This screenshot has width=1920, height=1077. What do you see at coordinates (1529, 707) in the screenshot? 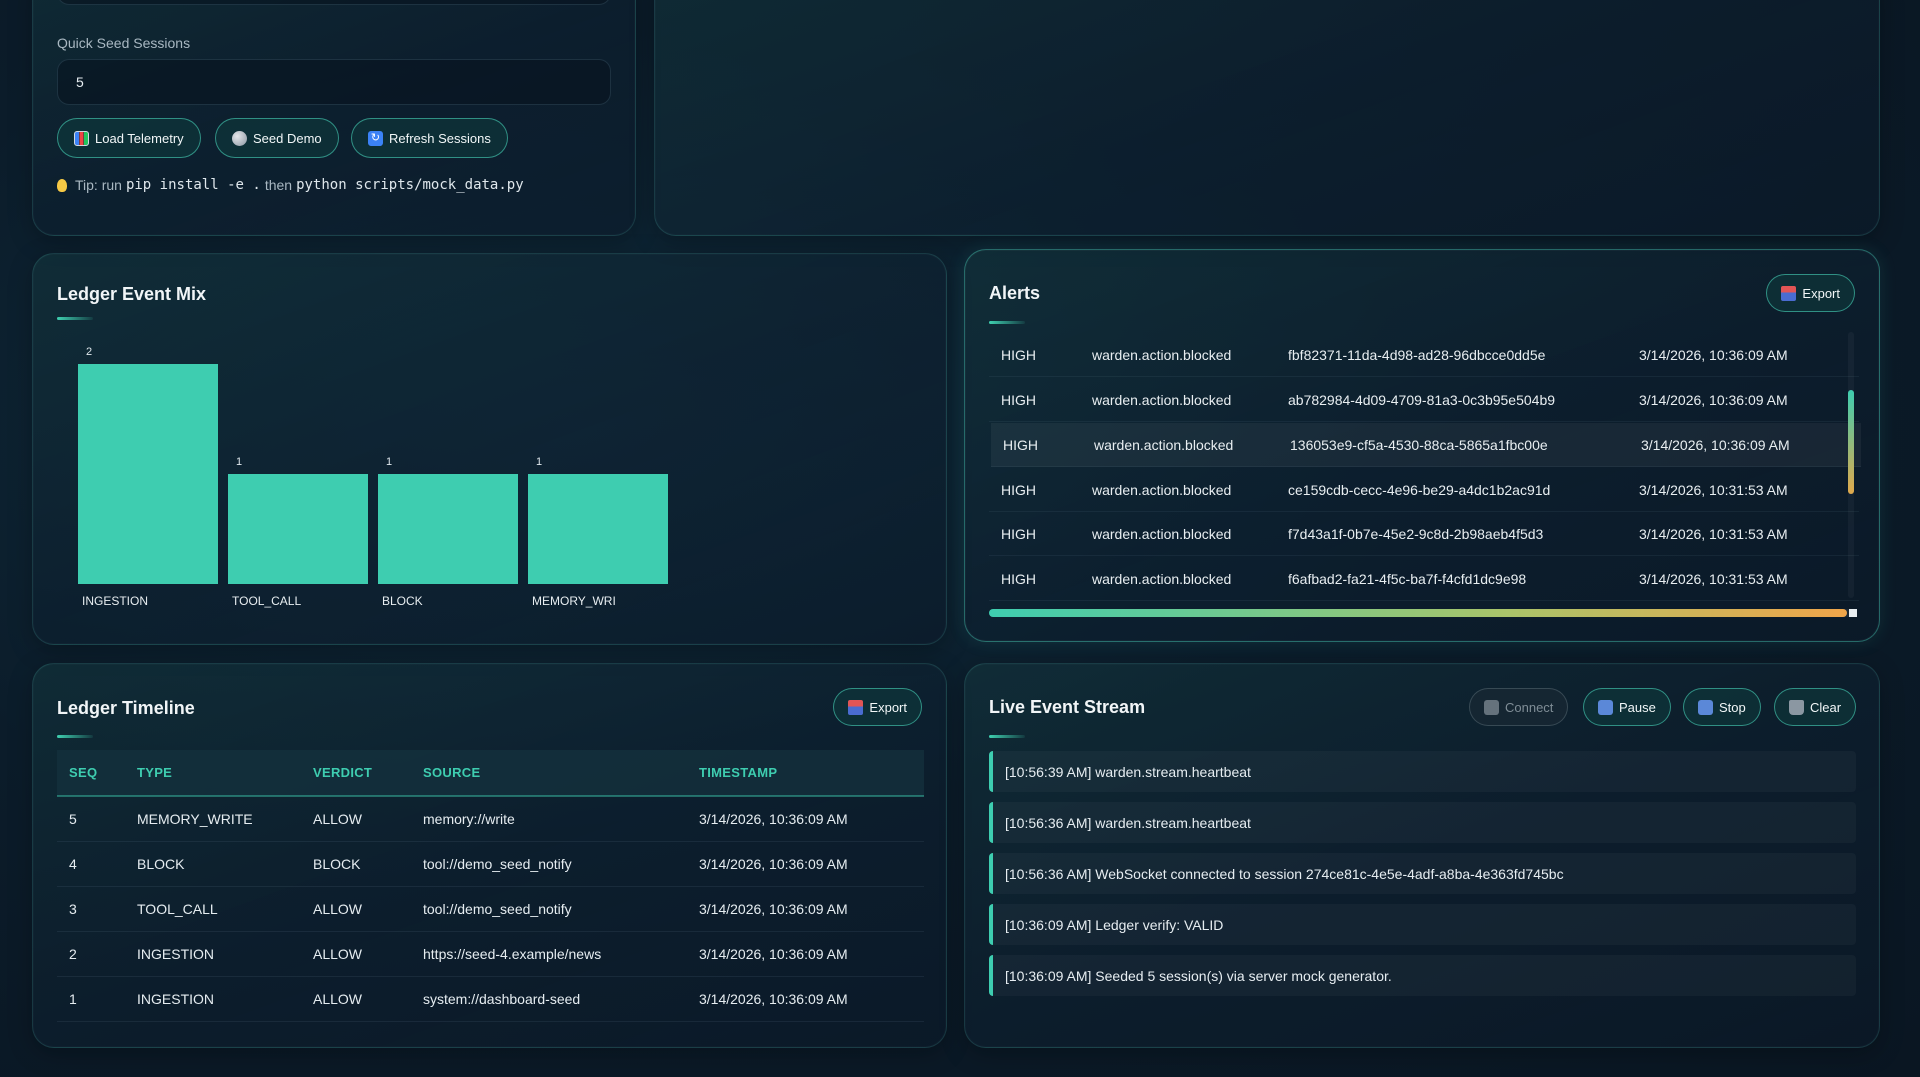
I see `connect-label: Connect` at bounding box center [1529, 707].